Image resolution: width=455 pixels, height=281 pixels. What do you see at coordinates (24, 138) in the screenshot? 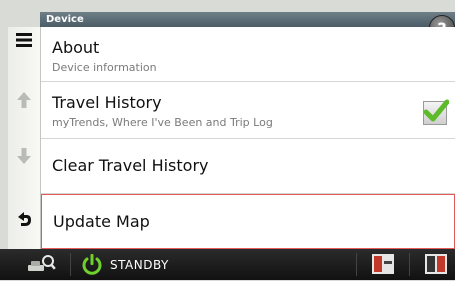
I see `sidebar` at bounding box center [24, 138].